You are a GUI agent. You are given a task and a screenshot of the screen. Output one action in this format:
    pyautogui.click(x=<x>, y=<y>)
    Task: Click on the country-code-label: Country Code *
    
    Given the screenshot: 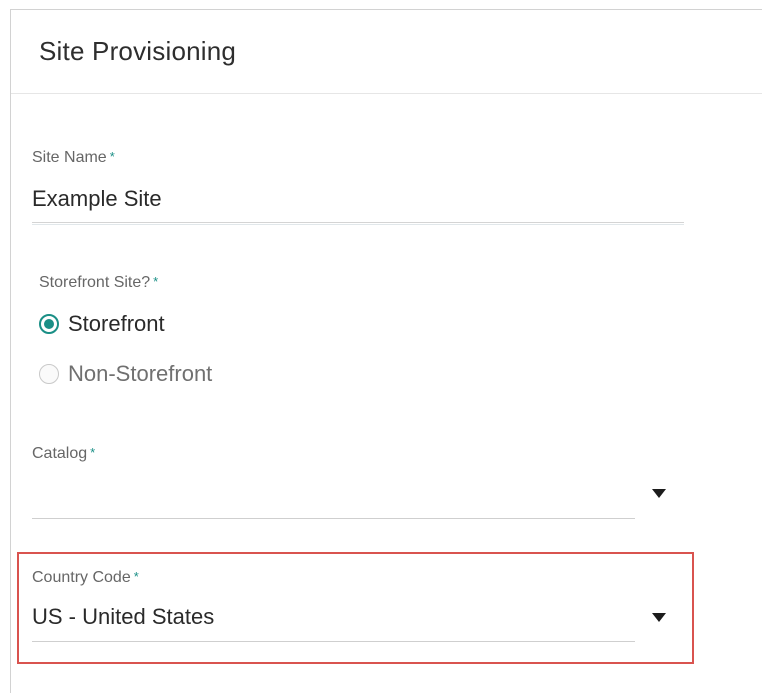 What is the action you would take?
    pyautogui.click(x=85, y=578)
    